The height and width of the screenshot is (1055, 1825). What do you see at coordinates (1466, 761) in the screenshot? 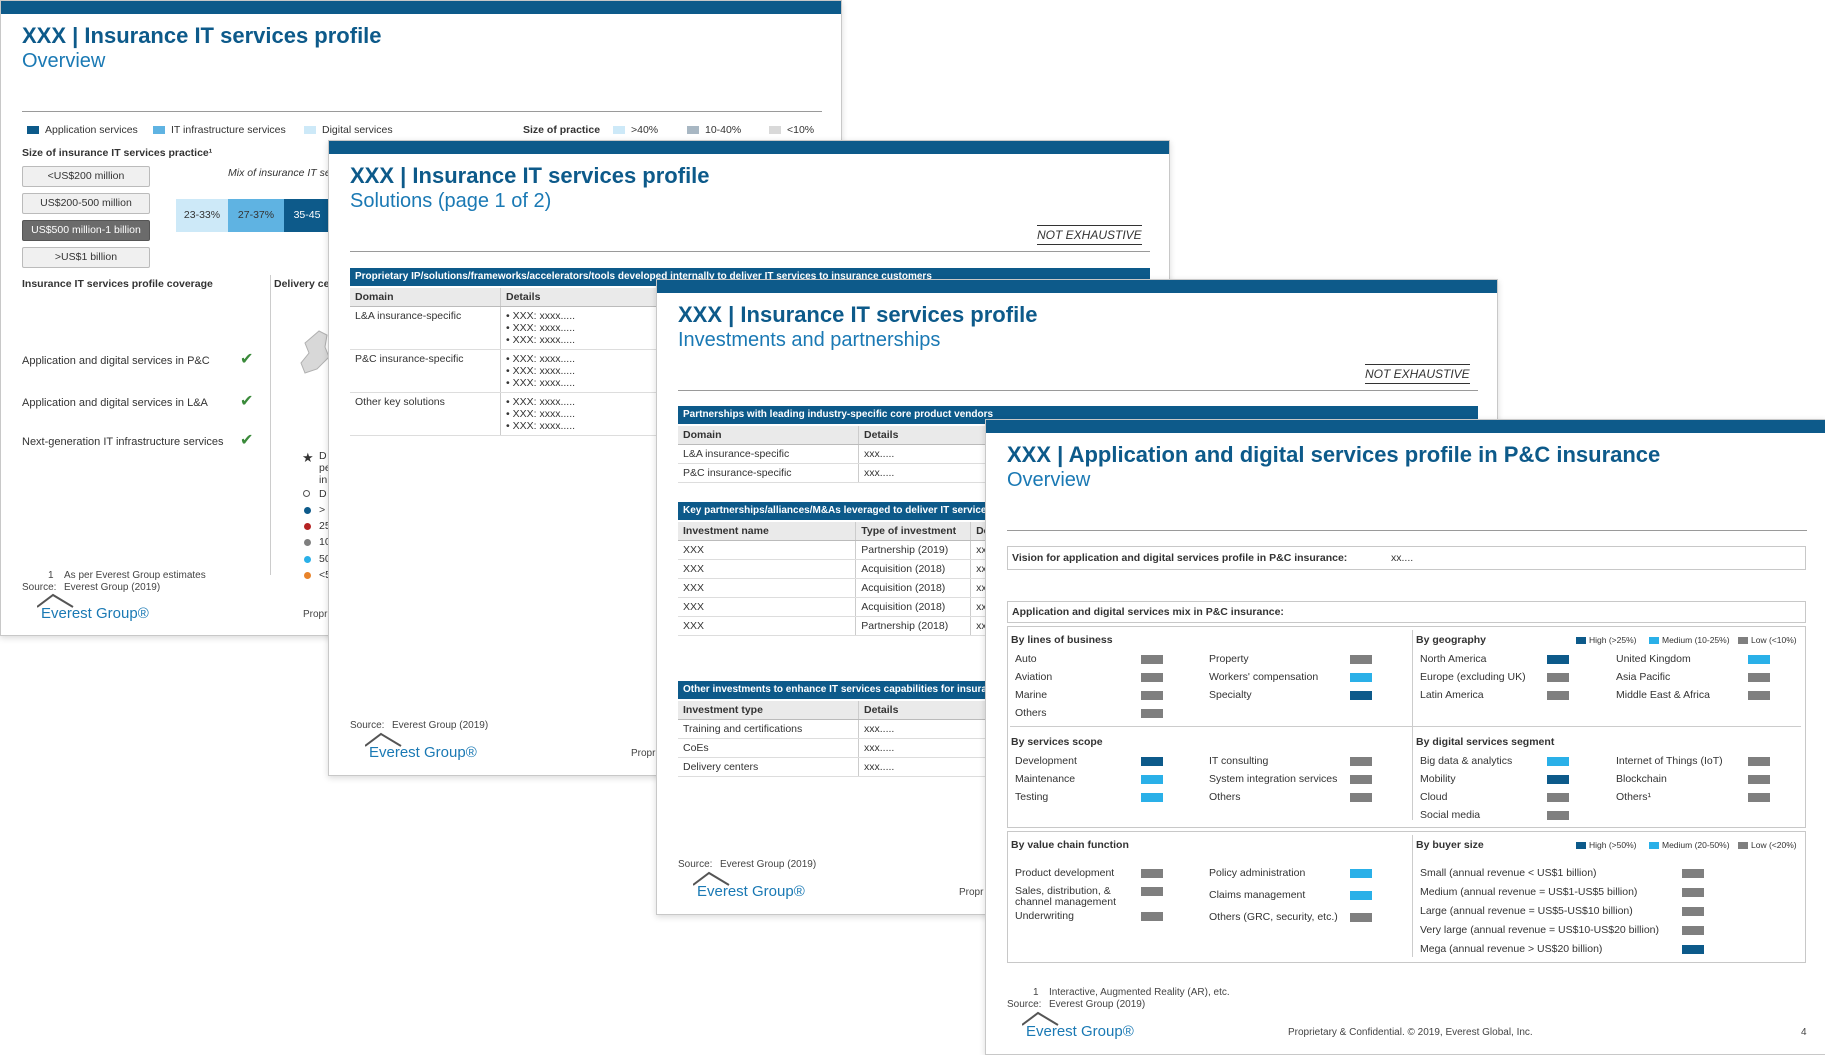
I see `digital-label: Big data & analytics` at bounding box center [1466, 761].